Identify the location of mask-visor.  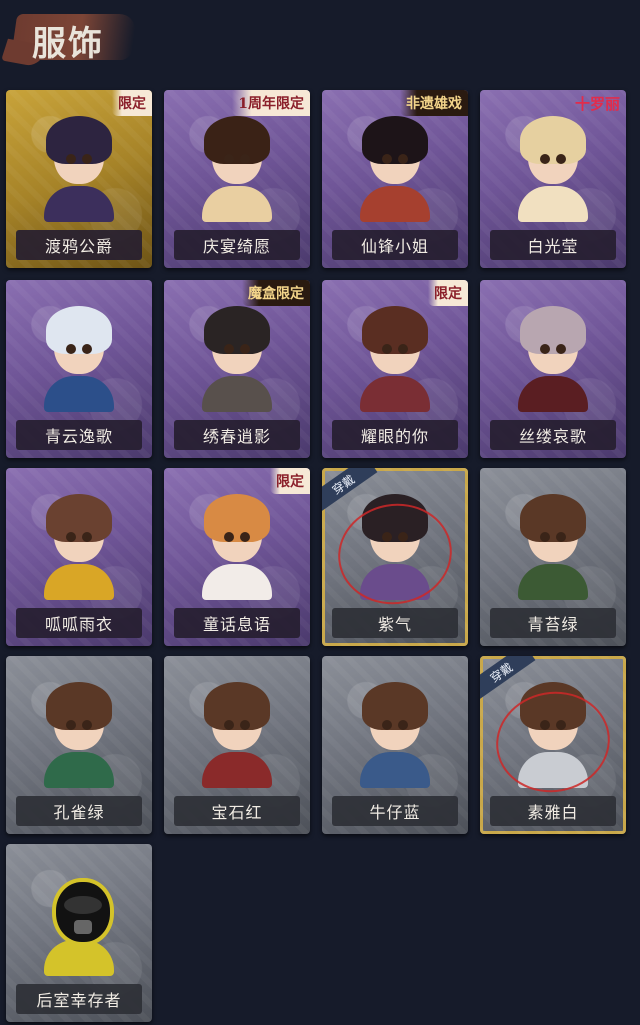
(83, 905).